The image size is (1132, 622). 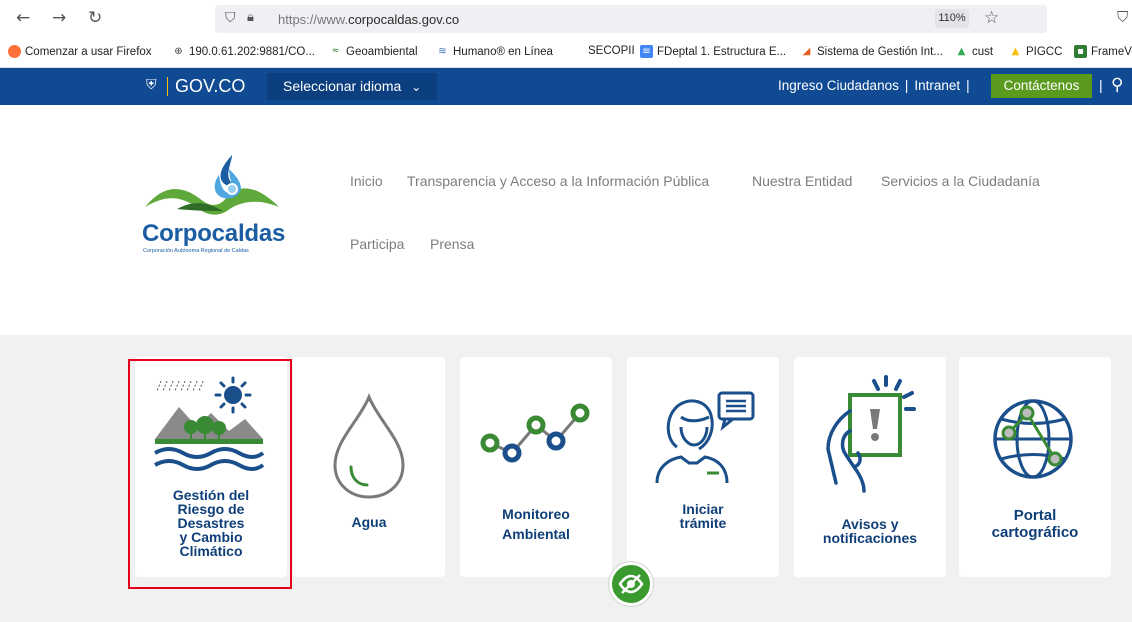 I want to click on phone-alert-icon, so click(x=871, y=434).